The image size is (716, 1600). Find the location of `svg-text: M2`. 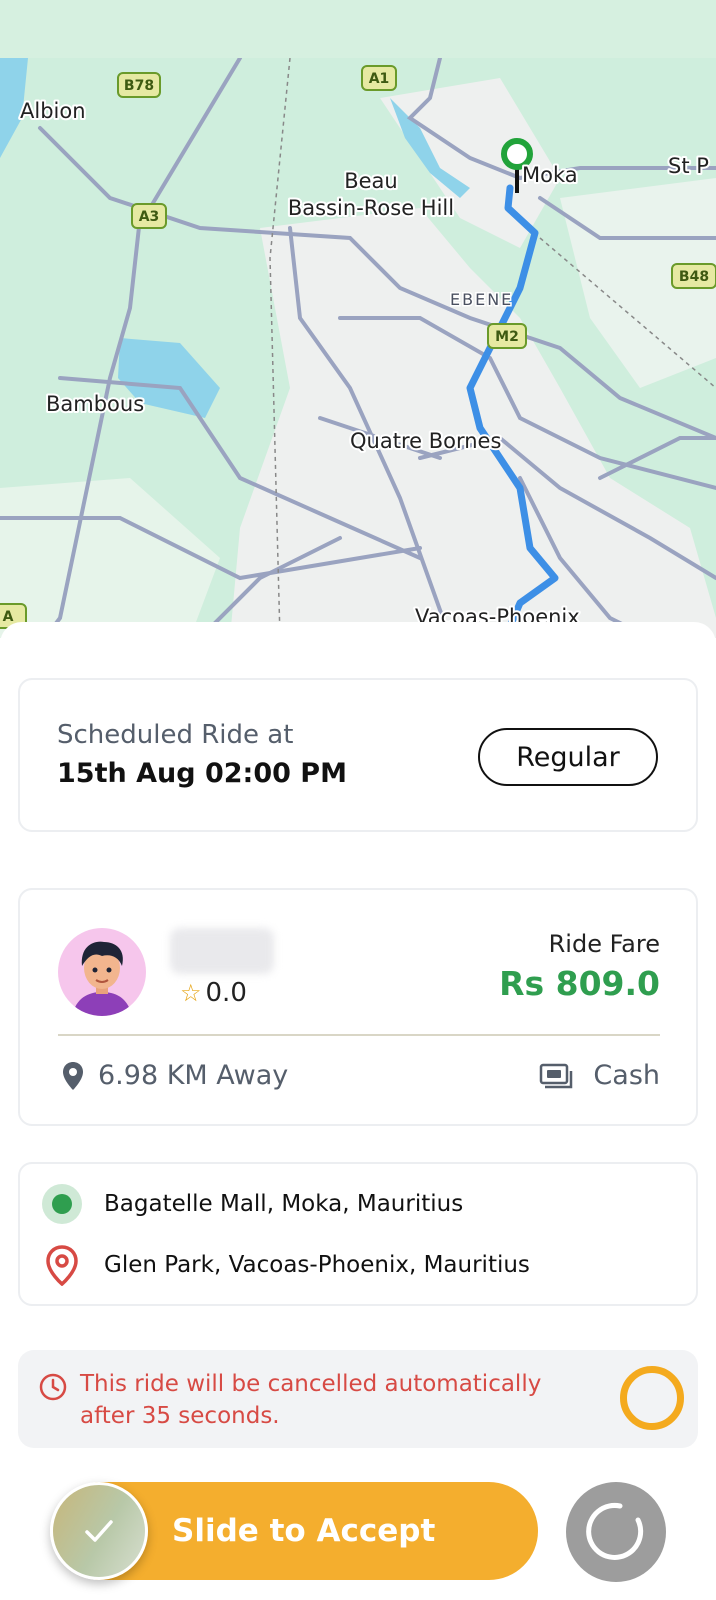

svg-text: M2 is located at coordinates (507, 337).